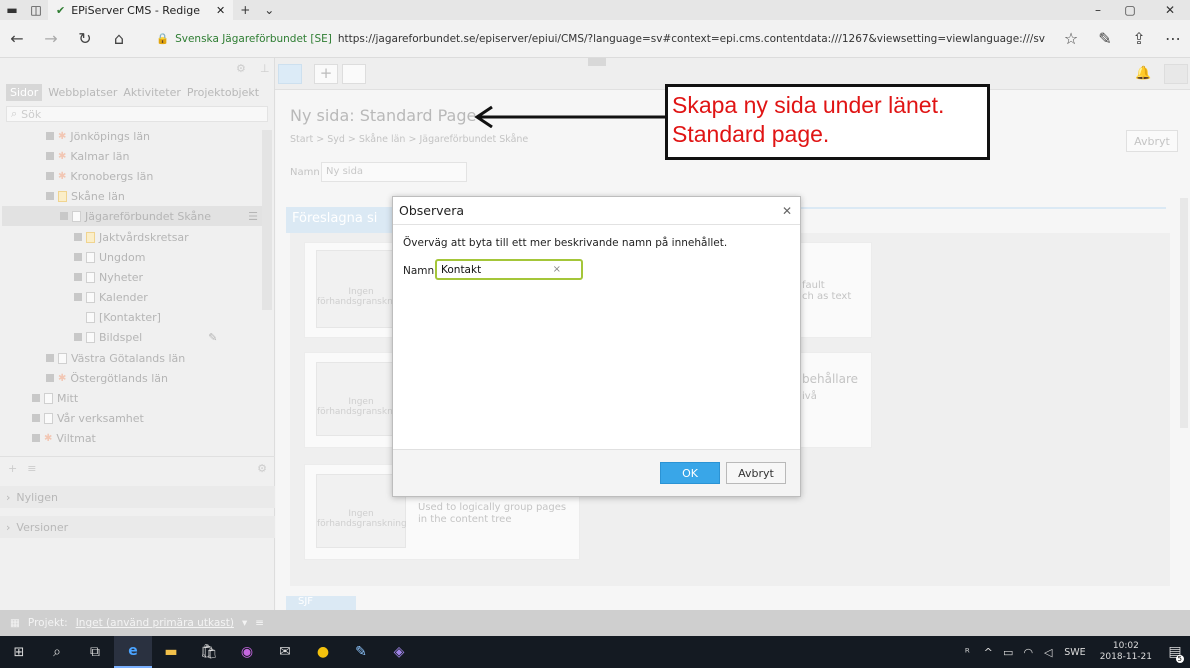 This screenshot has height=668, width=1190. I want to click on favorites-icon: ☆, so click(1071, 39).